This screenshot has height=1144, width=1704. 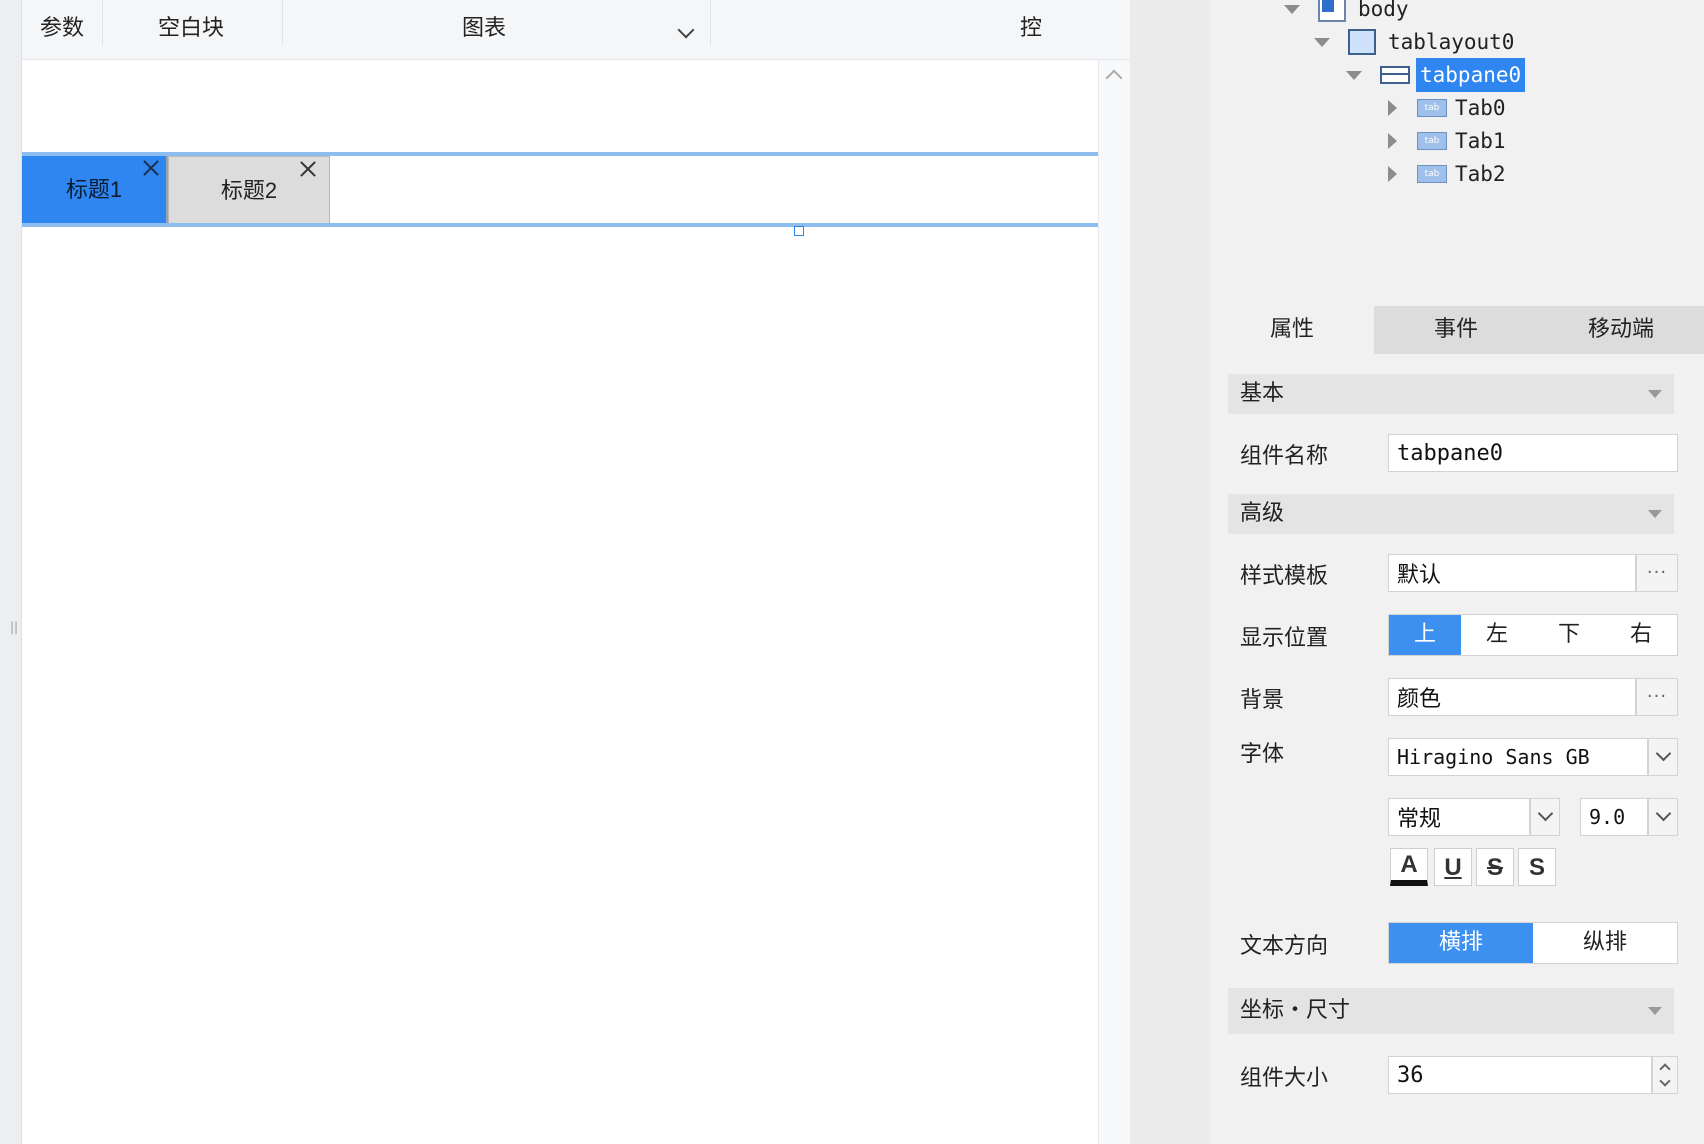 What do you see at coordinates (14, 627) in the screenshot?
I see `drag-grip-icon: ||` at bounding box center [14, 627].